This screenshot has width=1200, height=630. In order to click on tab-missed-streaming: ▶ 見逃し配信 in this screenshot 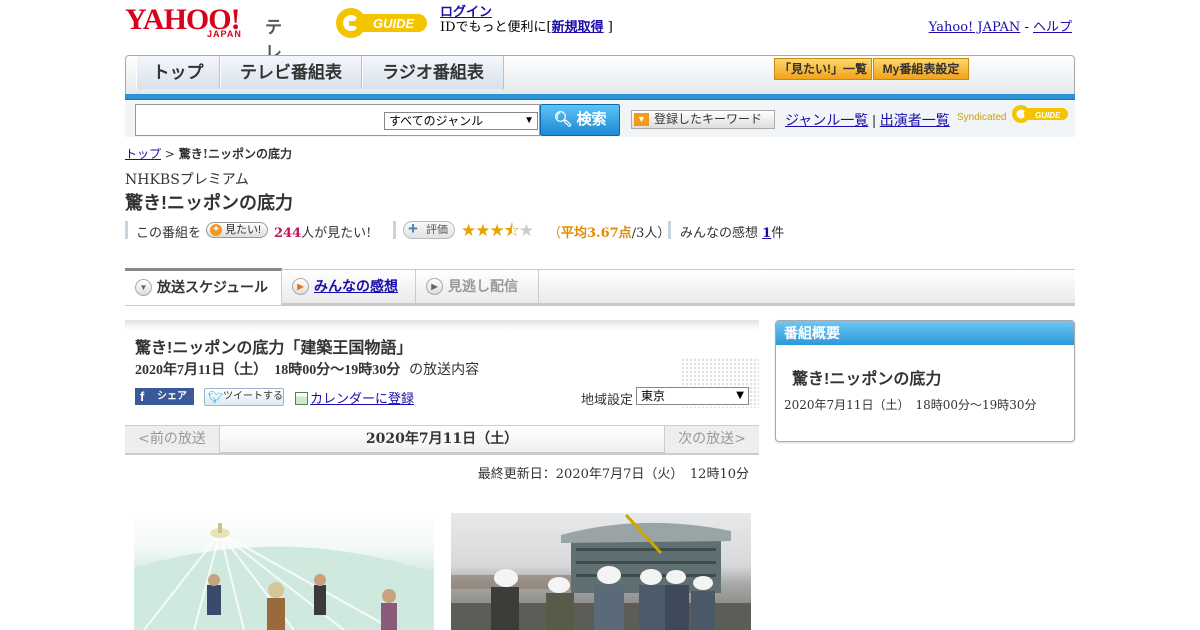, I will do `click(477, 287)`.